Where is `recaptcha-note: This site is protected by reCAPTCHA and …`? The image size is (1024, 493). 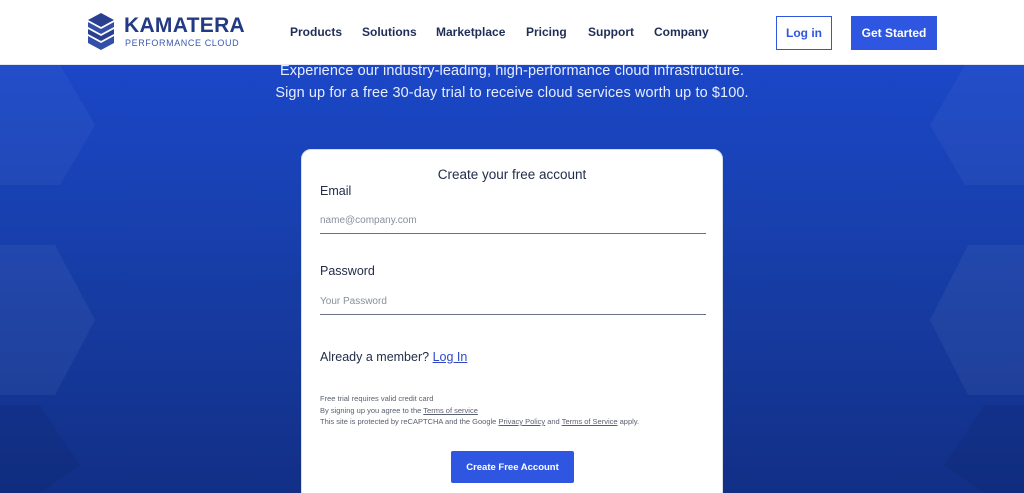
recaptcha-note: This site is protected by reCAPTCHA and … is located at coordinates (479, 421).